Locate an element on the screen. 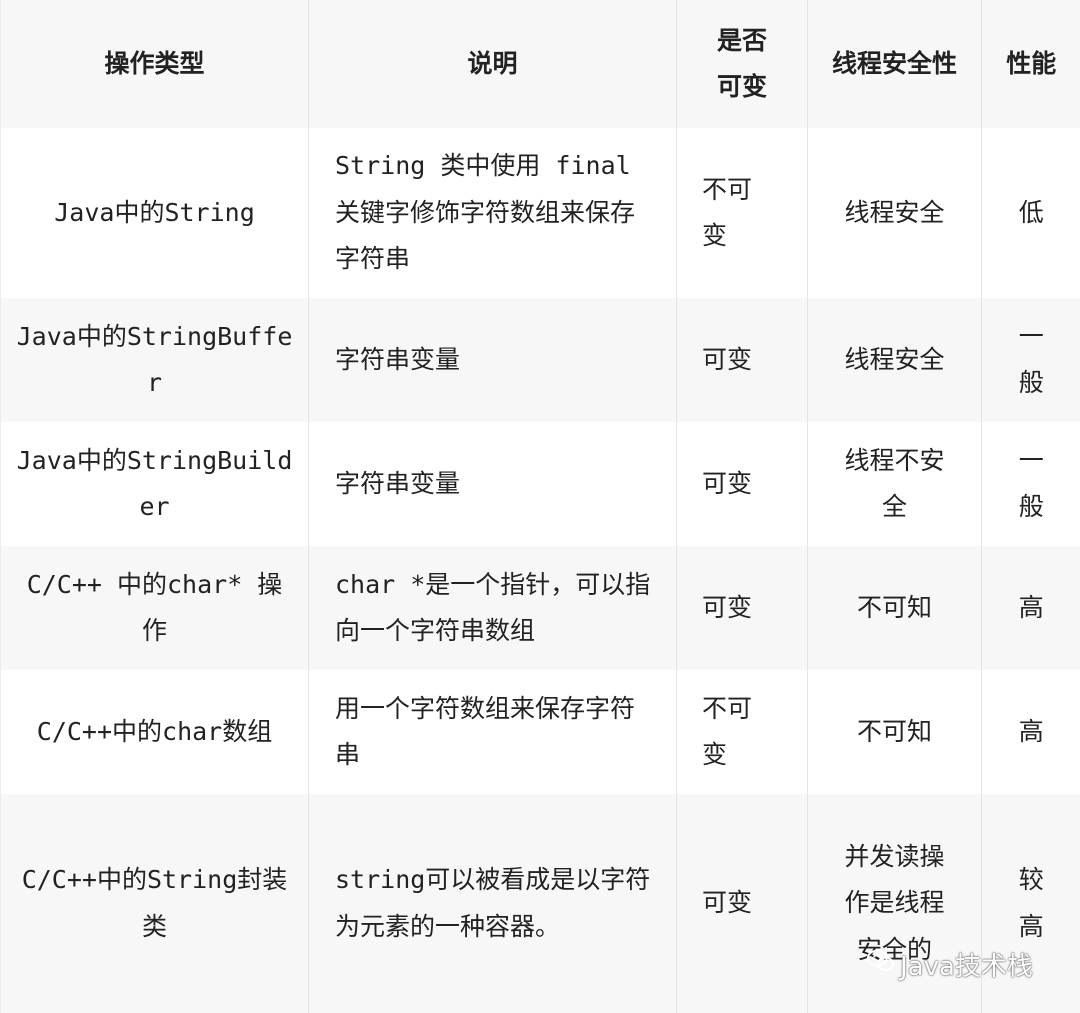  header-description: 说明 is located at coordinates (492, 64).